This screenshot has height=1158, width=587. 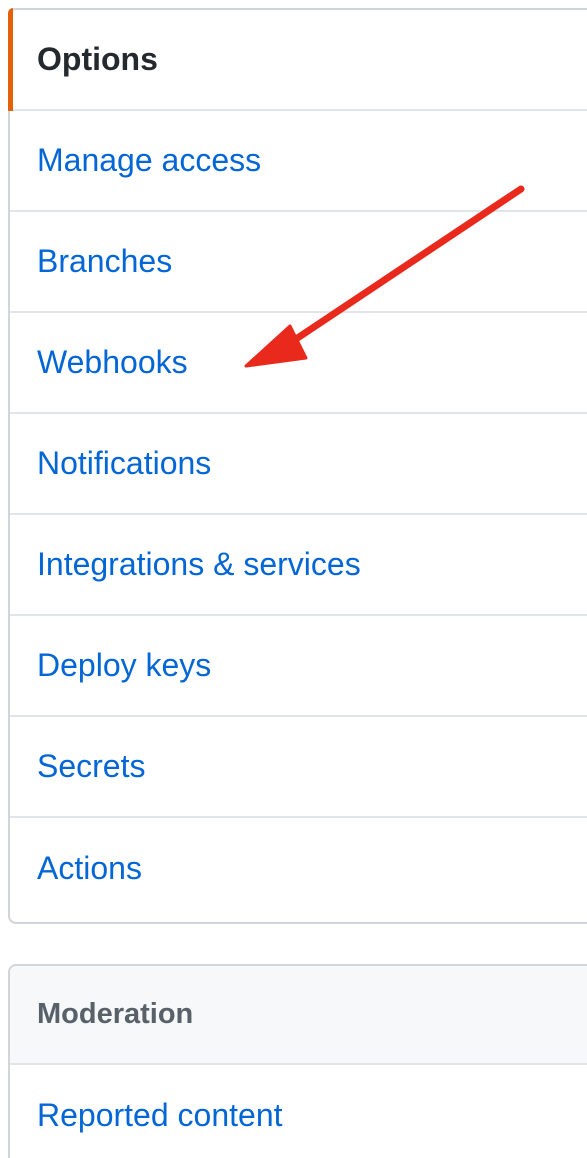 What do you see at coordinates (298, 262) in the screenshot?
I see `menu-item-branches: Branches` at bounding box center [298, 262].